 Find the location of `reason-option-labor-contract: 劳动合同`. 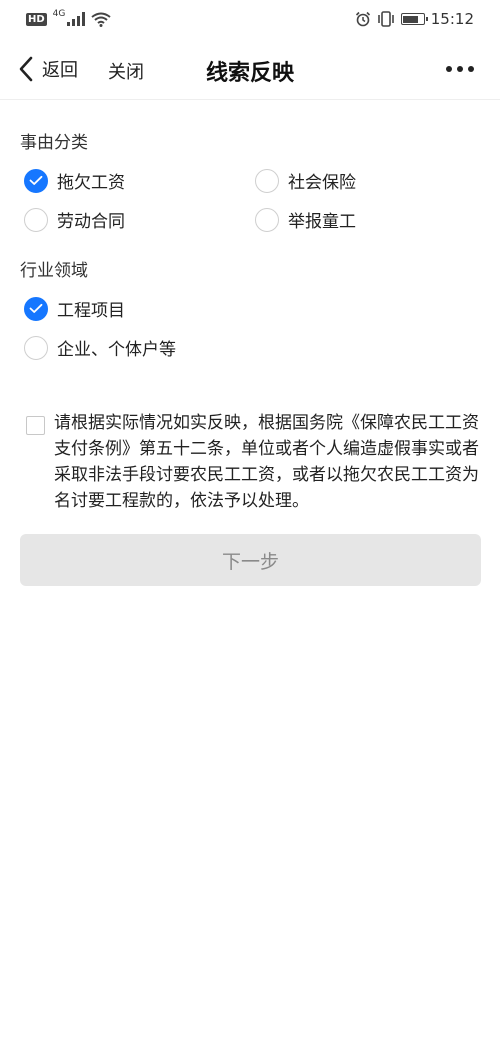

reason-option-labor-contract: 劳动合同 is located at coordinates (74, 219).